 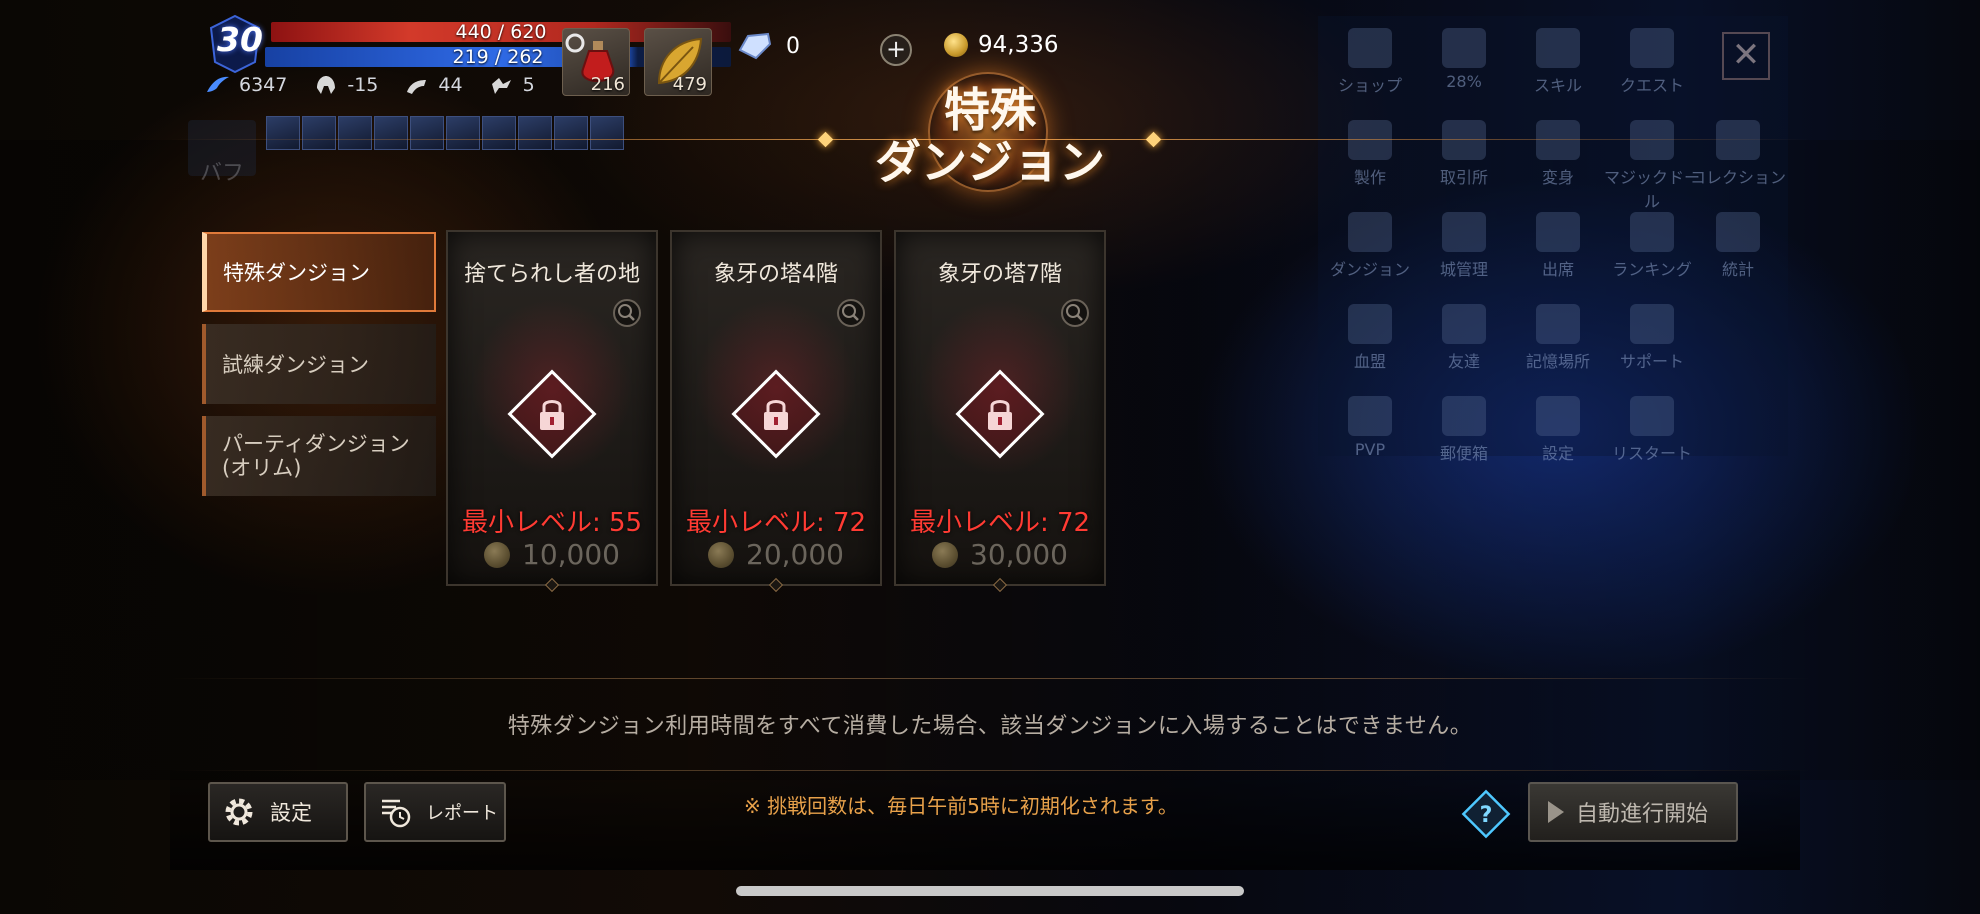 I want to click on home-indicator, so click(x=990, y=891).